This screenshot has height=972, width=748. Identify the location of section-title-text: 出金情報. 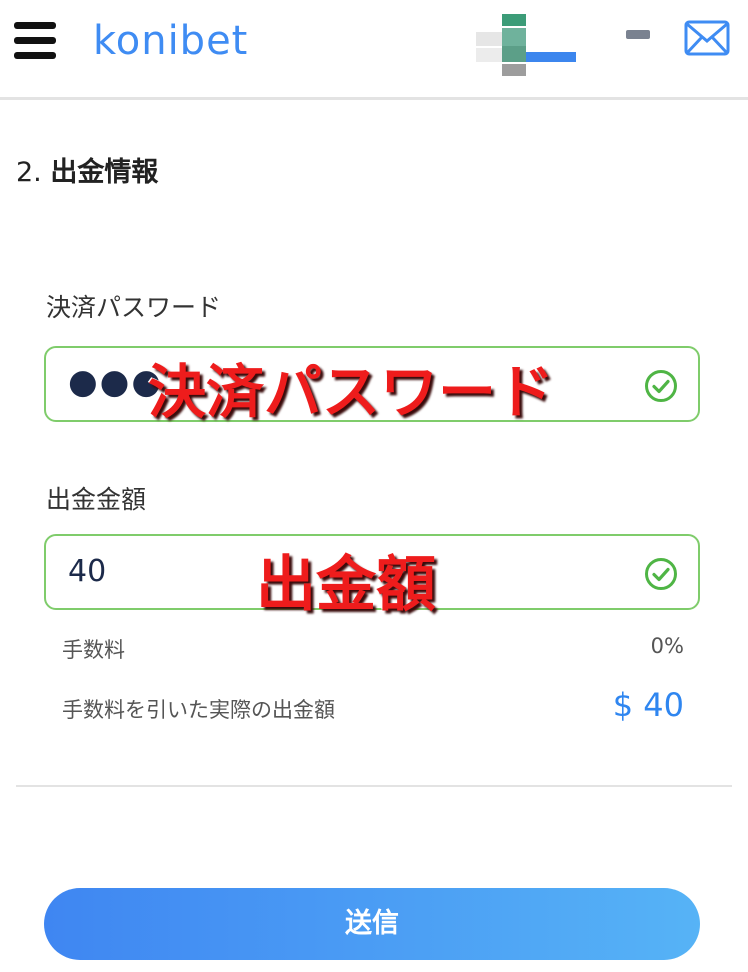
(104, 172).